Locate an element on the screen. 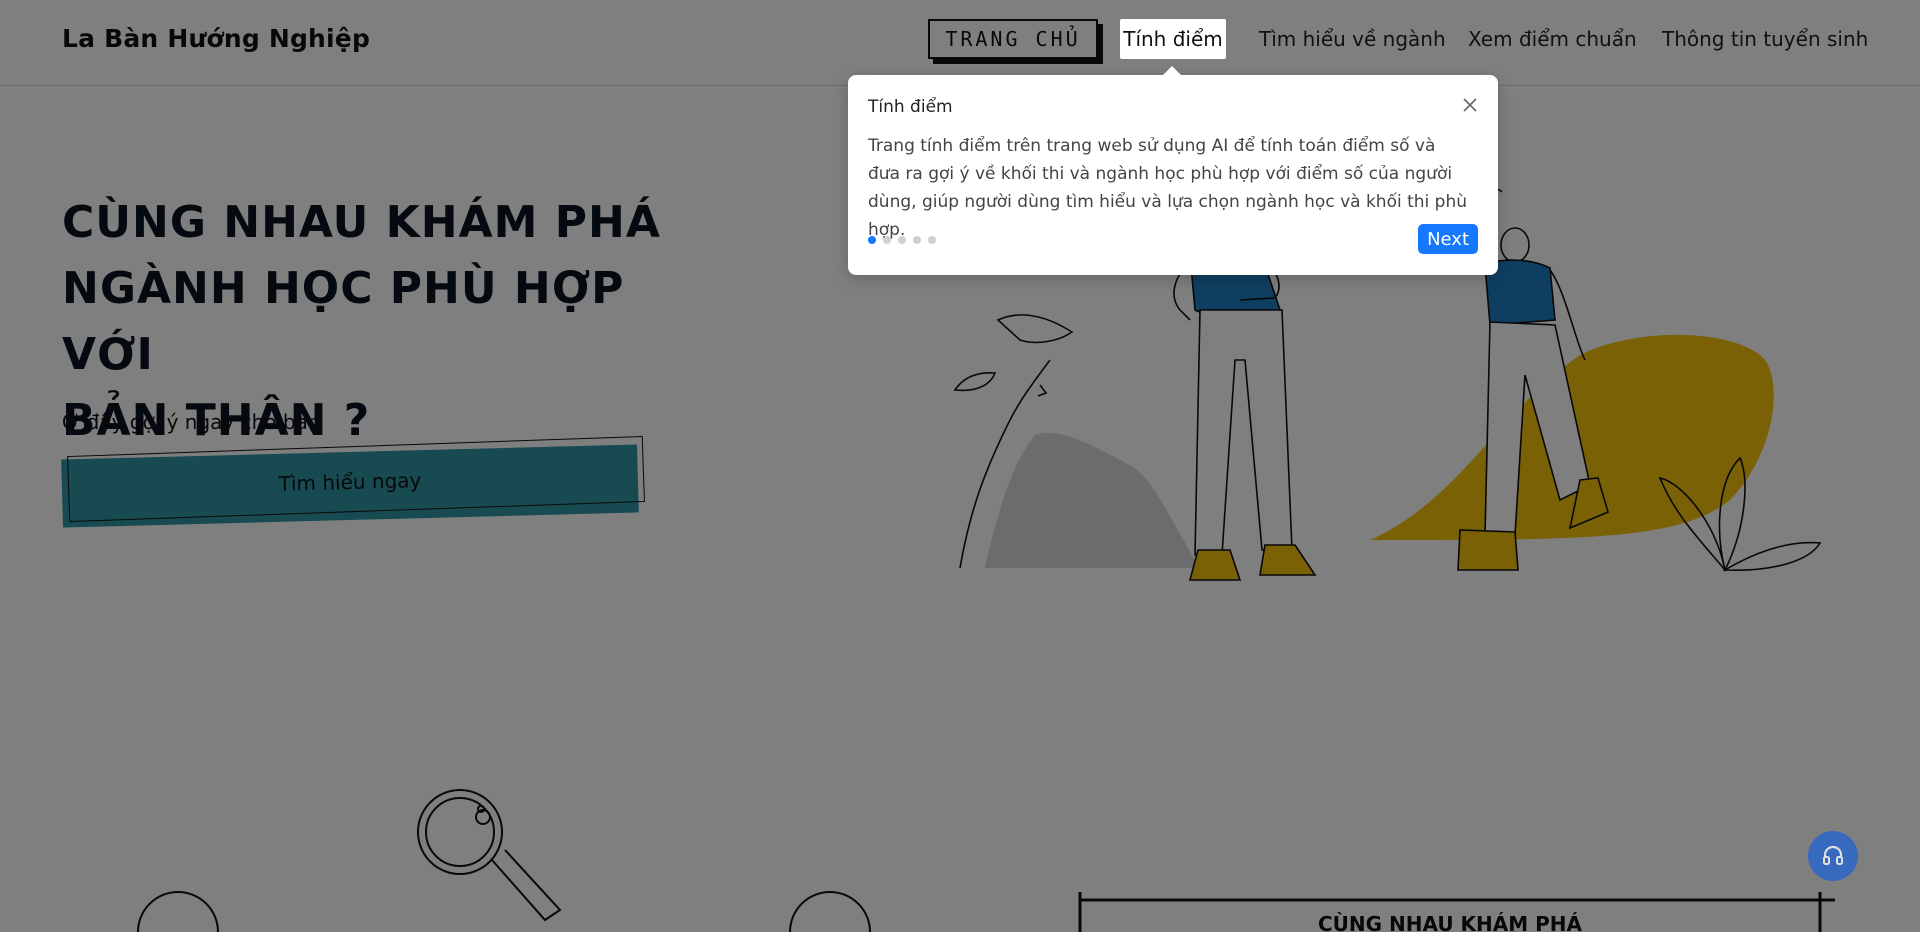 This screenshot has height=932, width=1920. nav-score: Tính điểm is located at coordinates (1173, 39).